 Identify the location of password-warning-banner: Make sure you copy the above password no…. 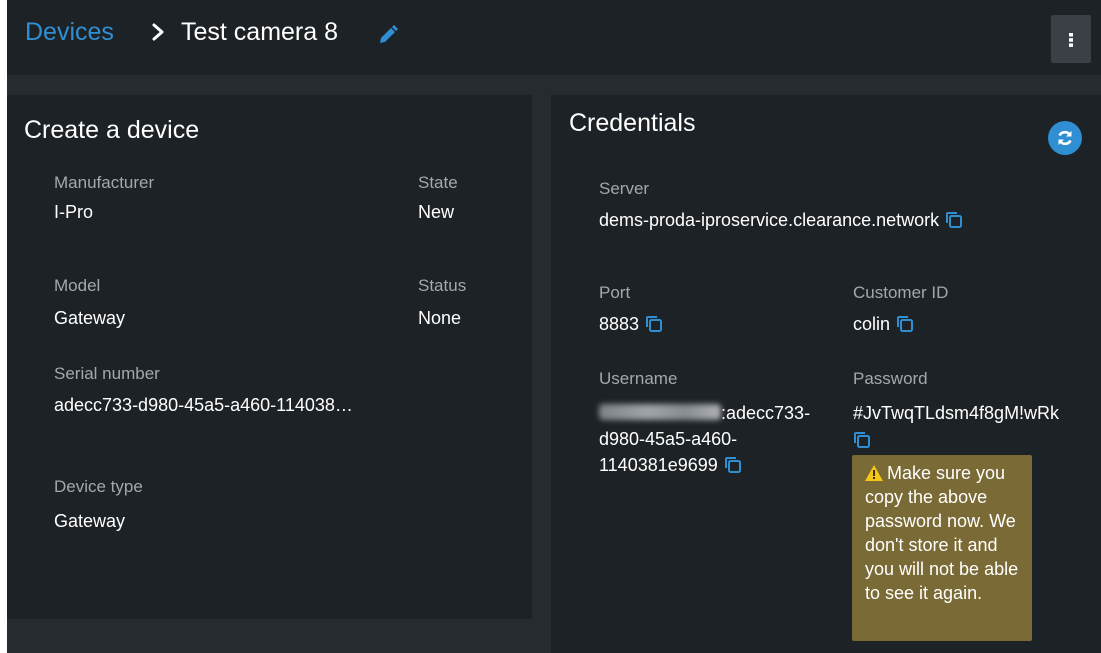
(942, 548).